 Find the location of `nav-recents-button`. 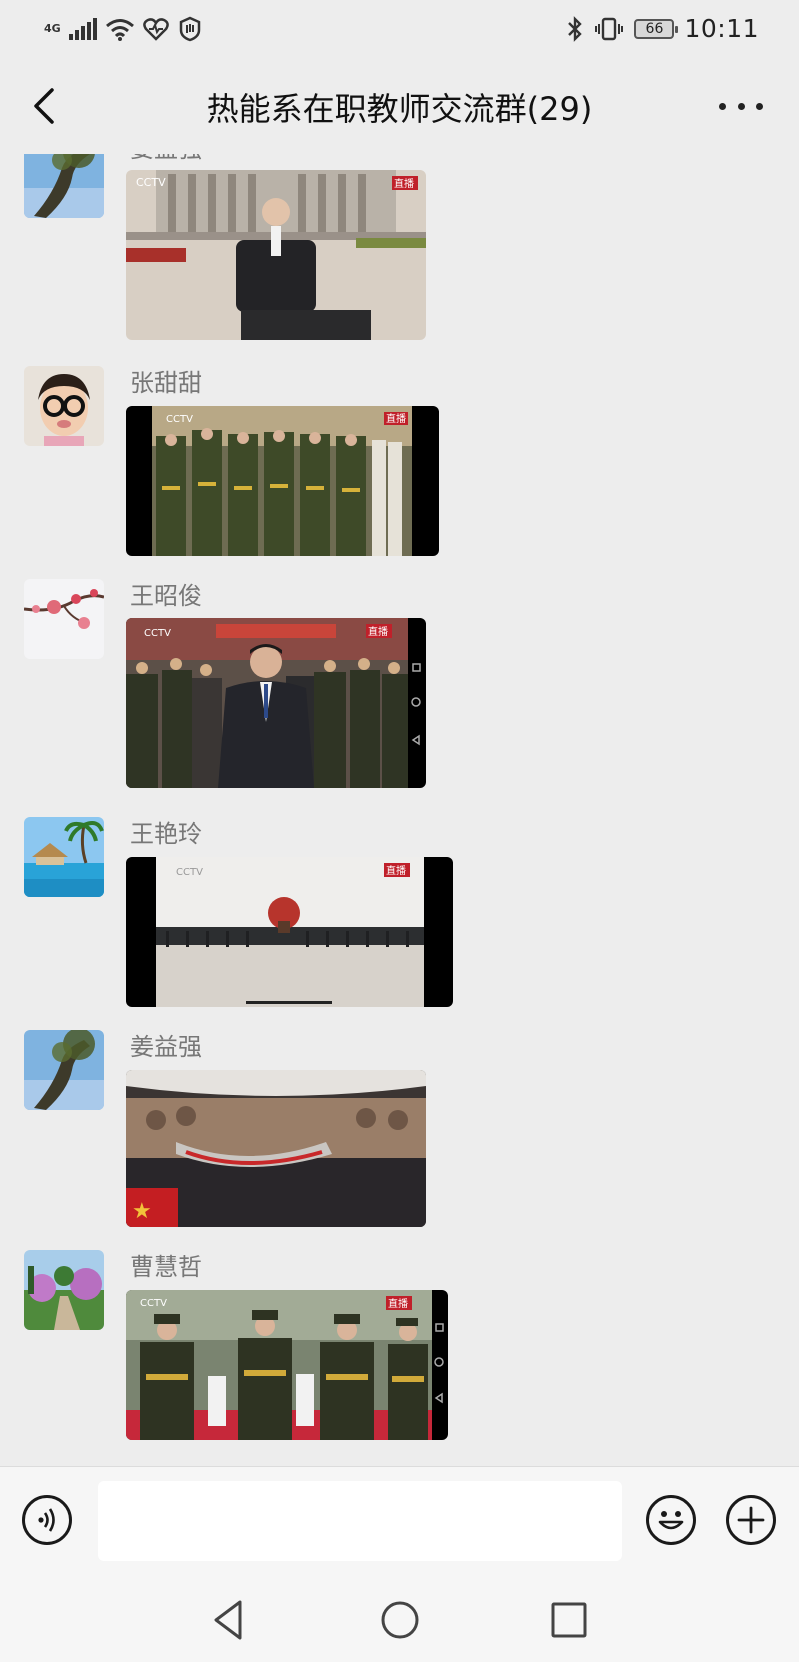

nav-recents-button is located at coordinates (569, 1620).